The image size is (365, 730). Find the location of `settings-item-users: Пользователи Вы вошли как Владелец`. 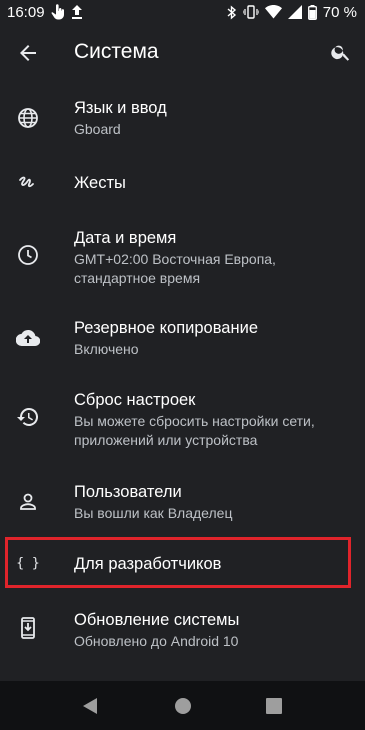

settings-item-users: Пользователи Вы вошли как Владелец is located at coordinates (182, 503).